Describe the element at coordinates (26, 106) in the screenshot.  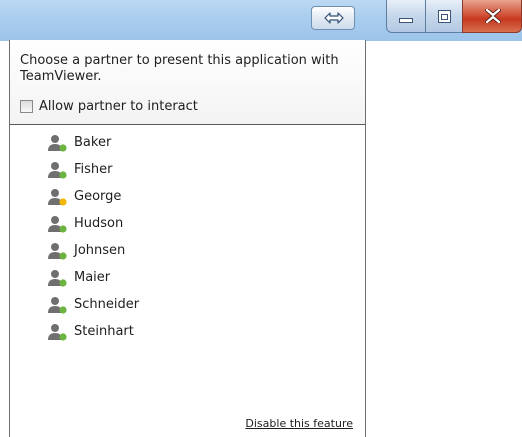
I see `allow-interact-checkbox` at that location.